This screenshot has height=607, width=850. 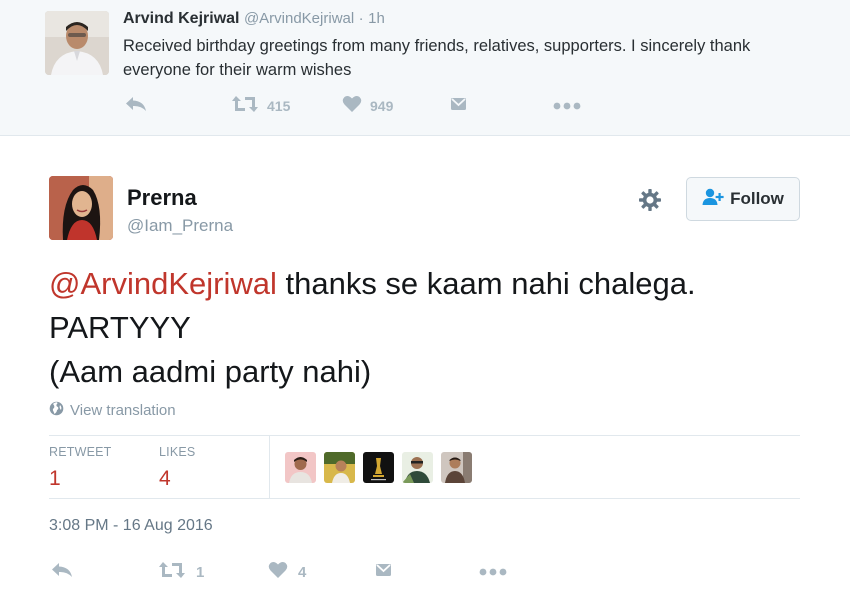 I want to click on follow-label: Follow, so click(x=757, y=198).